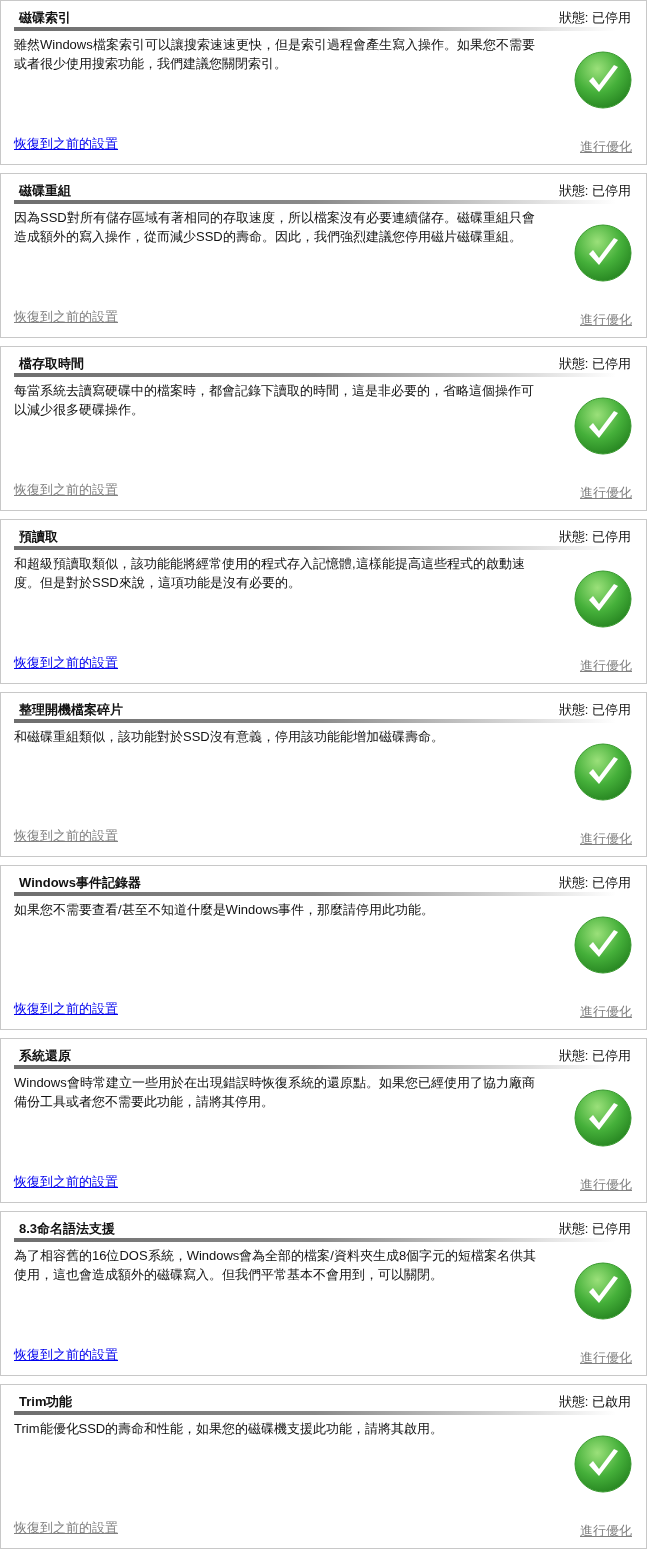 The width and height of the screenshot is (647, 1549). I want to click on card-title: 系統還原, so click(44, 1056).